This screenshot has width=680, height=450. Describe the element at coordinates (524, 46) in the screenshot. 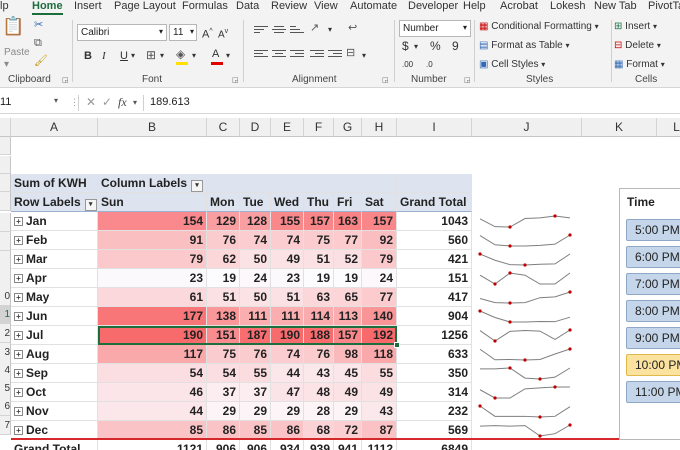

I see `format-as-table-button: ▤ Format as Table ▾` at that location.